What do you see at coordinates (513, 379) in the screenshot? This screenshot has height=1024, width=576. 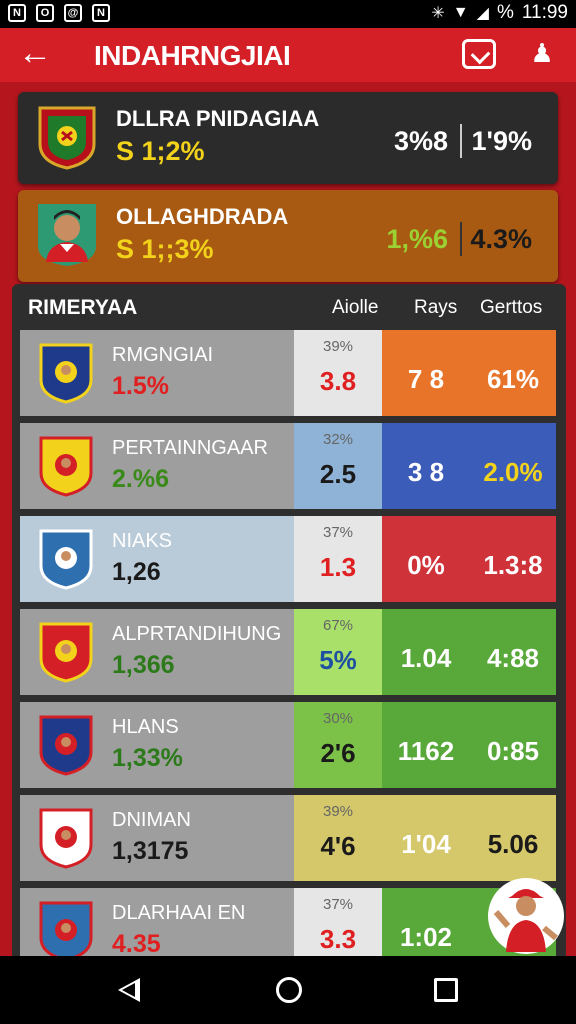 I see `row-col3-value: 61%` at bounding box center [513, 379].